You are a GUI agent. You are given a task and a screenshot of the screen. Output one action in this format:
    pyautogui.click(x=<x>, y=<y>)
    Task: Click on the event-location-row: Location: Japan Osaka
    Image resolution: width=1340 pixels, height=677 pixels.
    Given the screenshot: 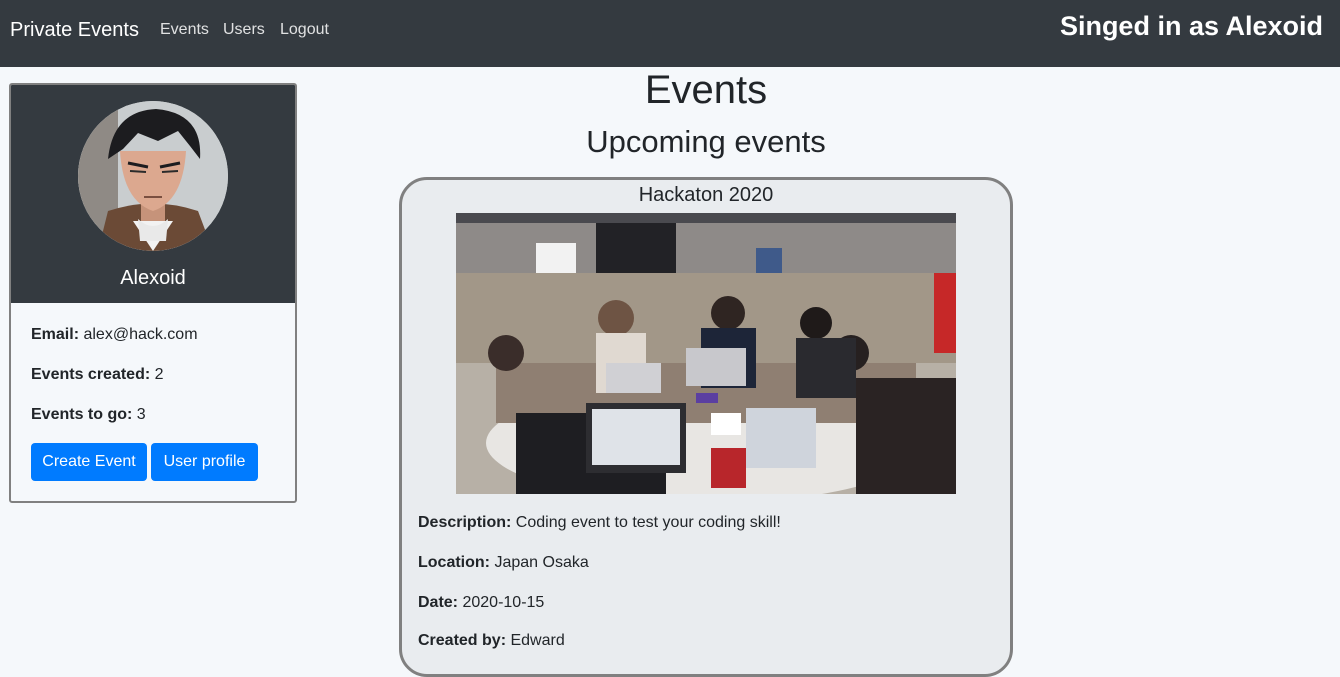 What is the action you would take?
    pyautogui.click(x=503, y=563)
    